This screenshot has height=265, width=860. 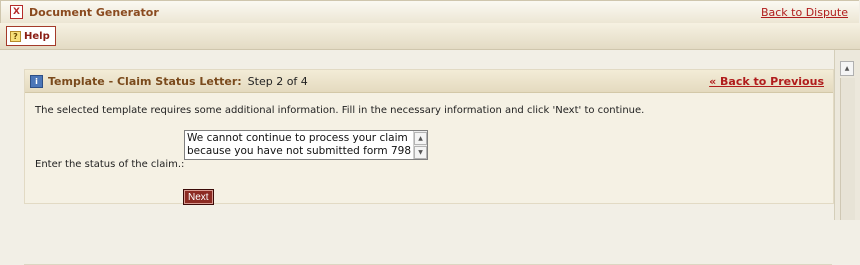 I want to click on window-titlebar: X Document Generator Back to Dispute, so click(x=429, y=12).